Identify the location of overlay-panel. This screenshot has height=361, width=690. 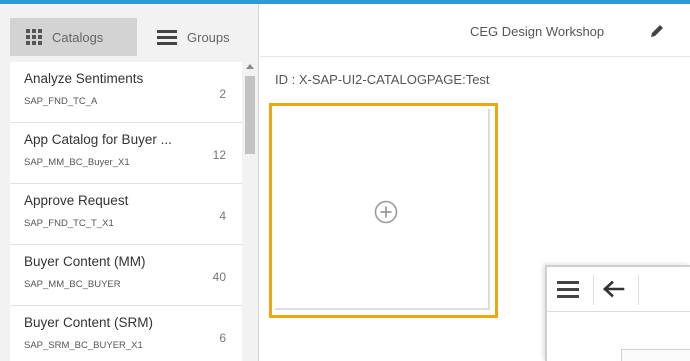
(617, 313).